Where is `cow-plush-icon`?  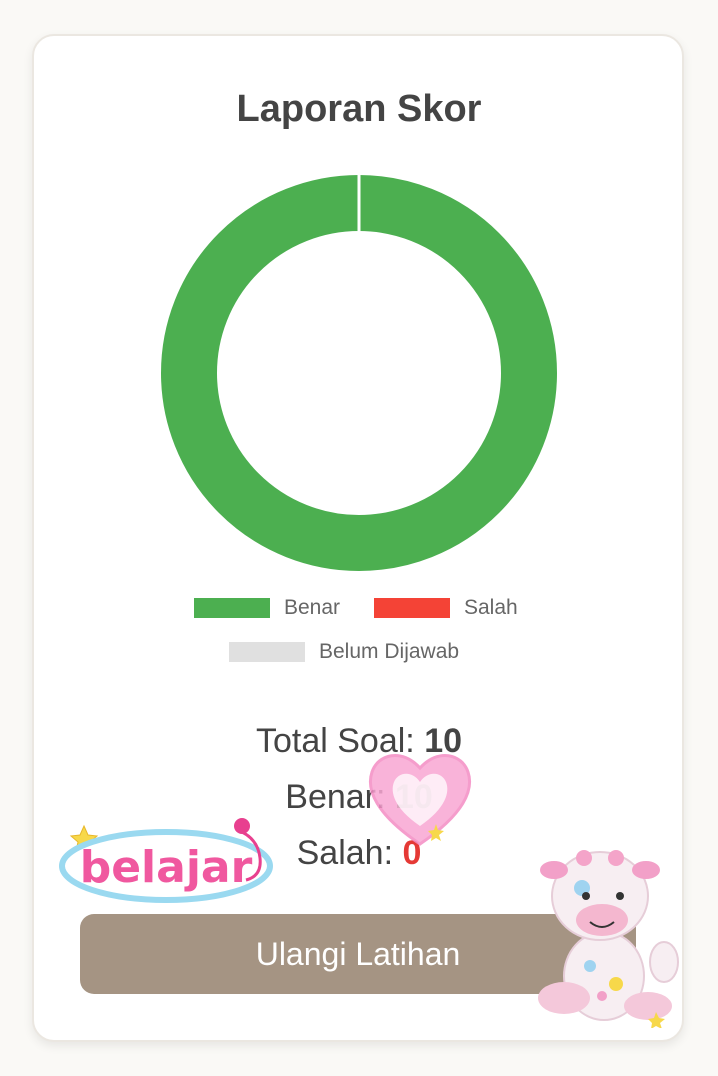
cow-plush-icon is located at coordinates (608, 939).